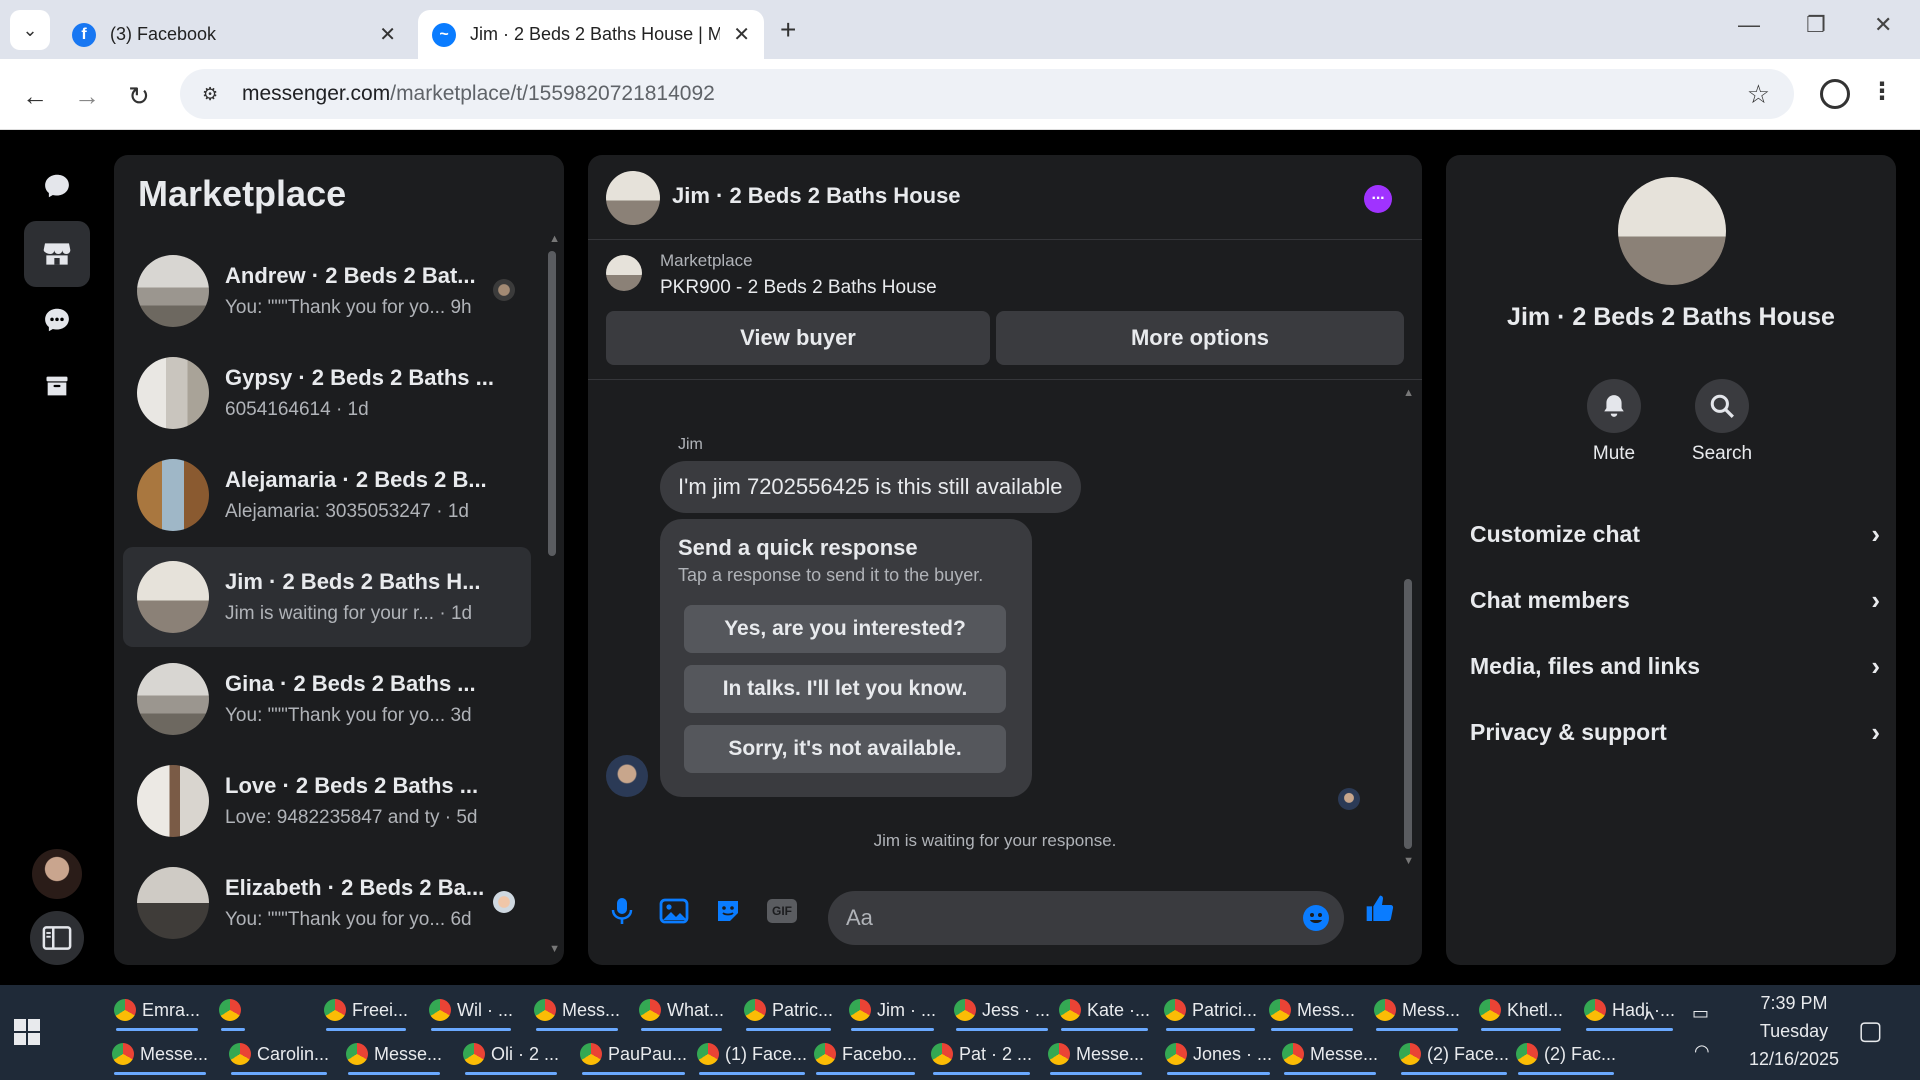 This screenshot has width=1920, height=1080. Describe the element at coordinates (1675, 534) in the screenshot. I see `customize-chat-row: Customize chat ›` at that location.